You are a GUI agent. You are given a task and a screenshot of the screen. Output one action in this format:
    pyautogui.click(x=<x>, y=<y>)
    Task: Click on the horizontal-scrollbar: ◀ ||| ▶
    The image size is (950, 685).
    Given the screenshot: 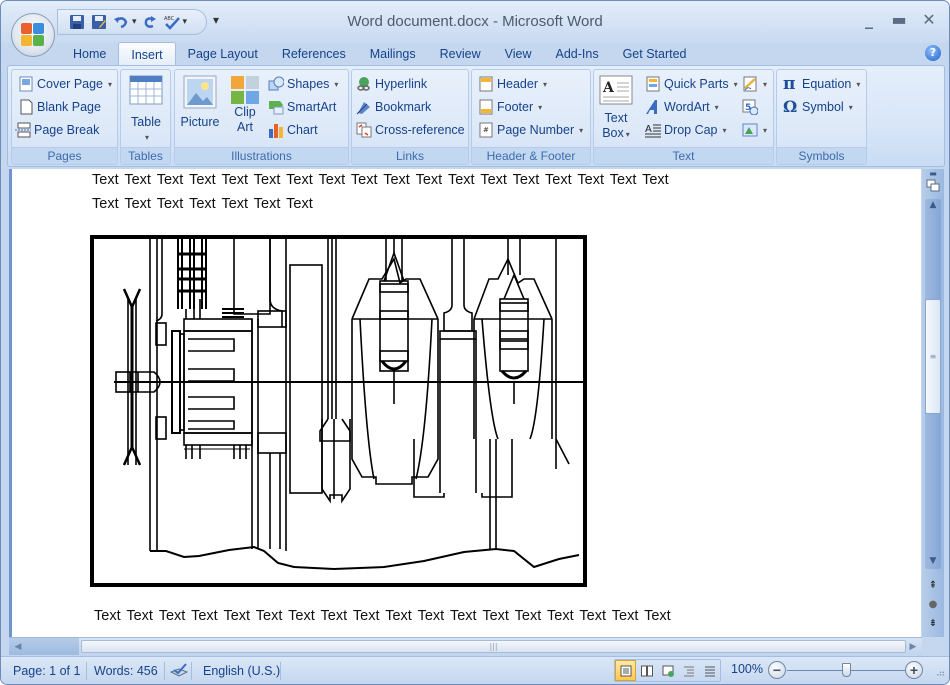 What is the action you would take?
    pyautogui.click(x=465, y=646)
    